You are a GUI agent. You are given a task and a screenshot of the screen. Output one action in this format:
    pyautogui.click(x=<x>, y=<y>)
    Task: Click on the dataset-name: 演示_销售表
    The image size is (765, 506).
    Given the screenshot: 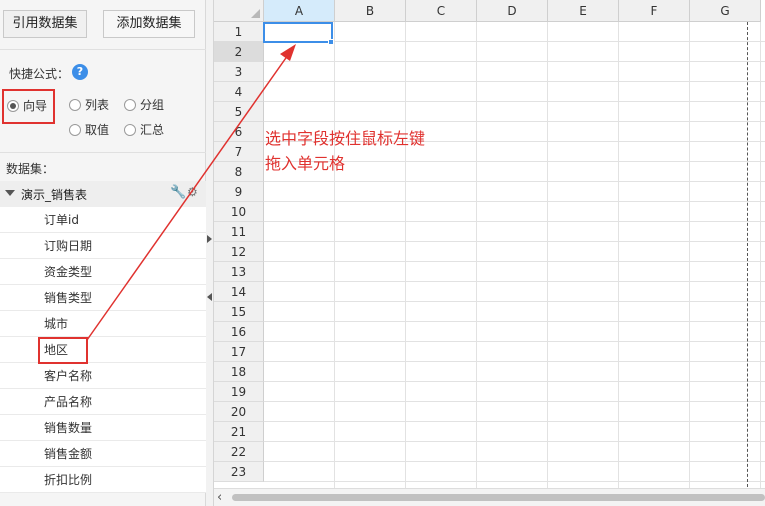 What is the action you would take?
    pyautogui.click(x=54, y=195)
    